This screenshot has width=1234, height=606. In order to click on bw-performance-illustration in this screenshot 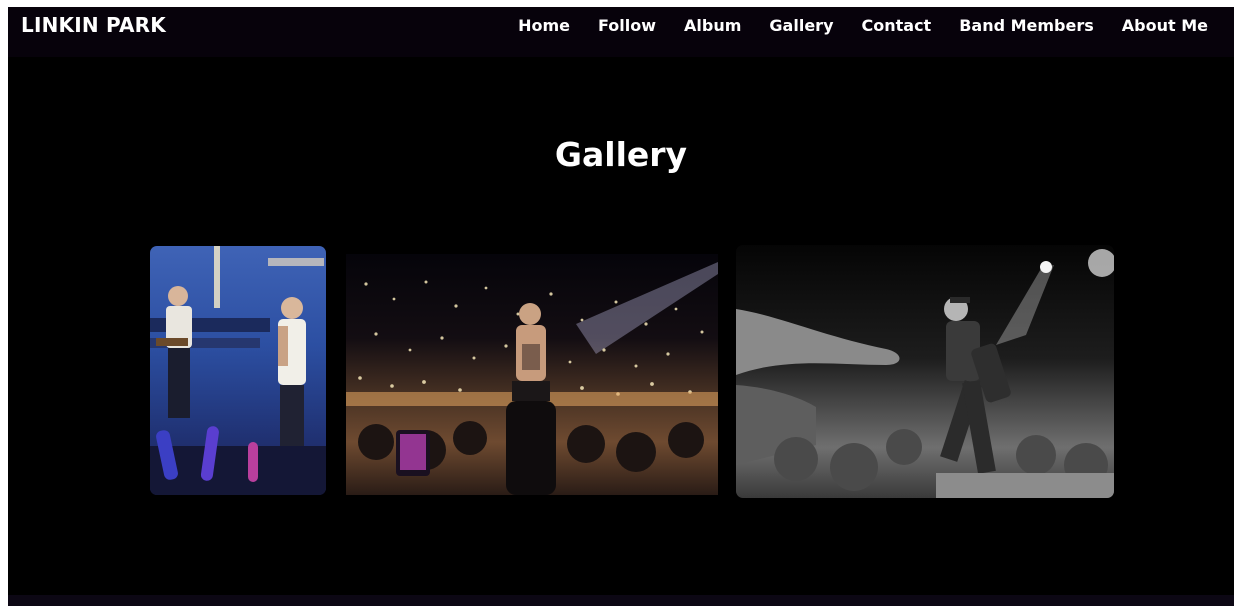, I will do `click(925, 373)`.